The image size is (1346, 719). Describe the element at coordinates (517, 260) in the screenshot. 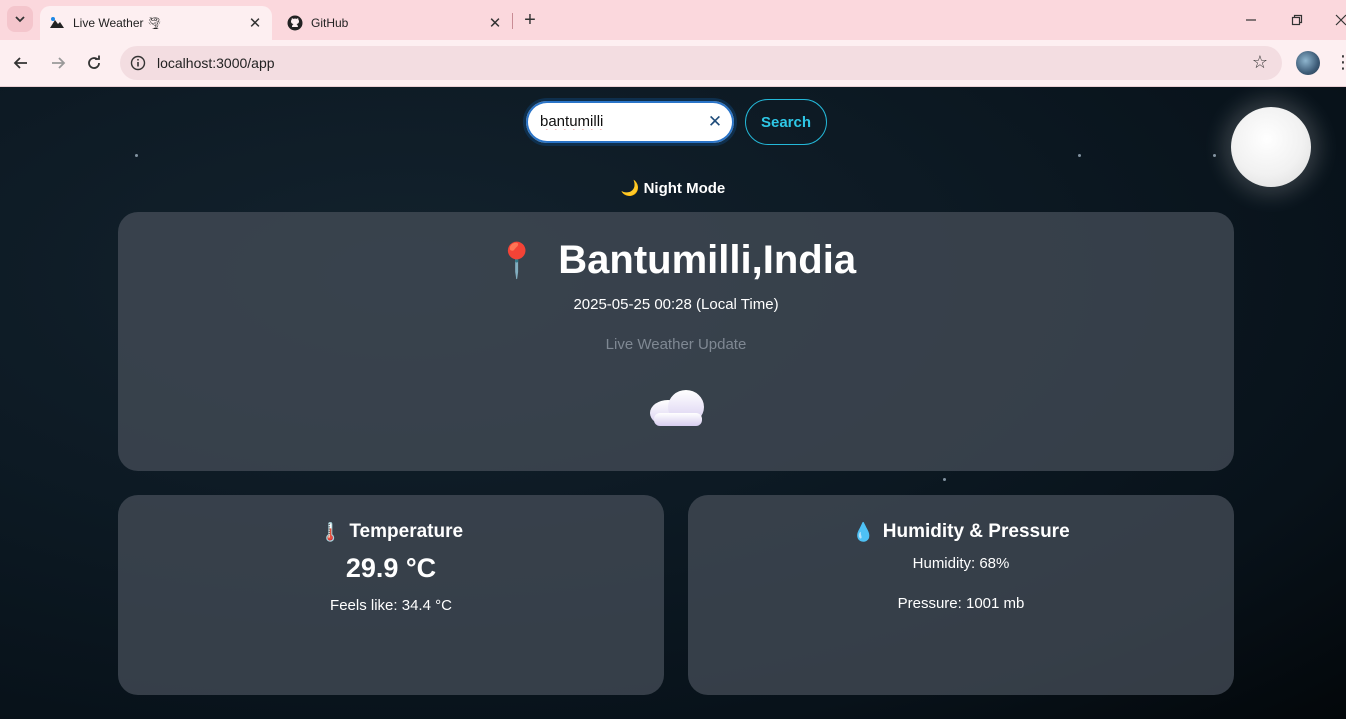

I see `pin-icon: 📍` at that location.